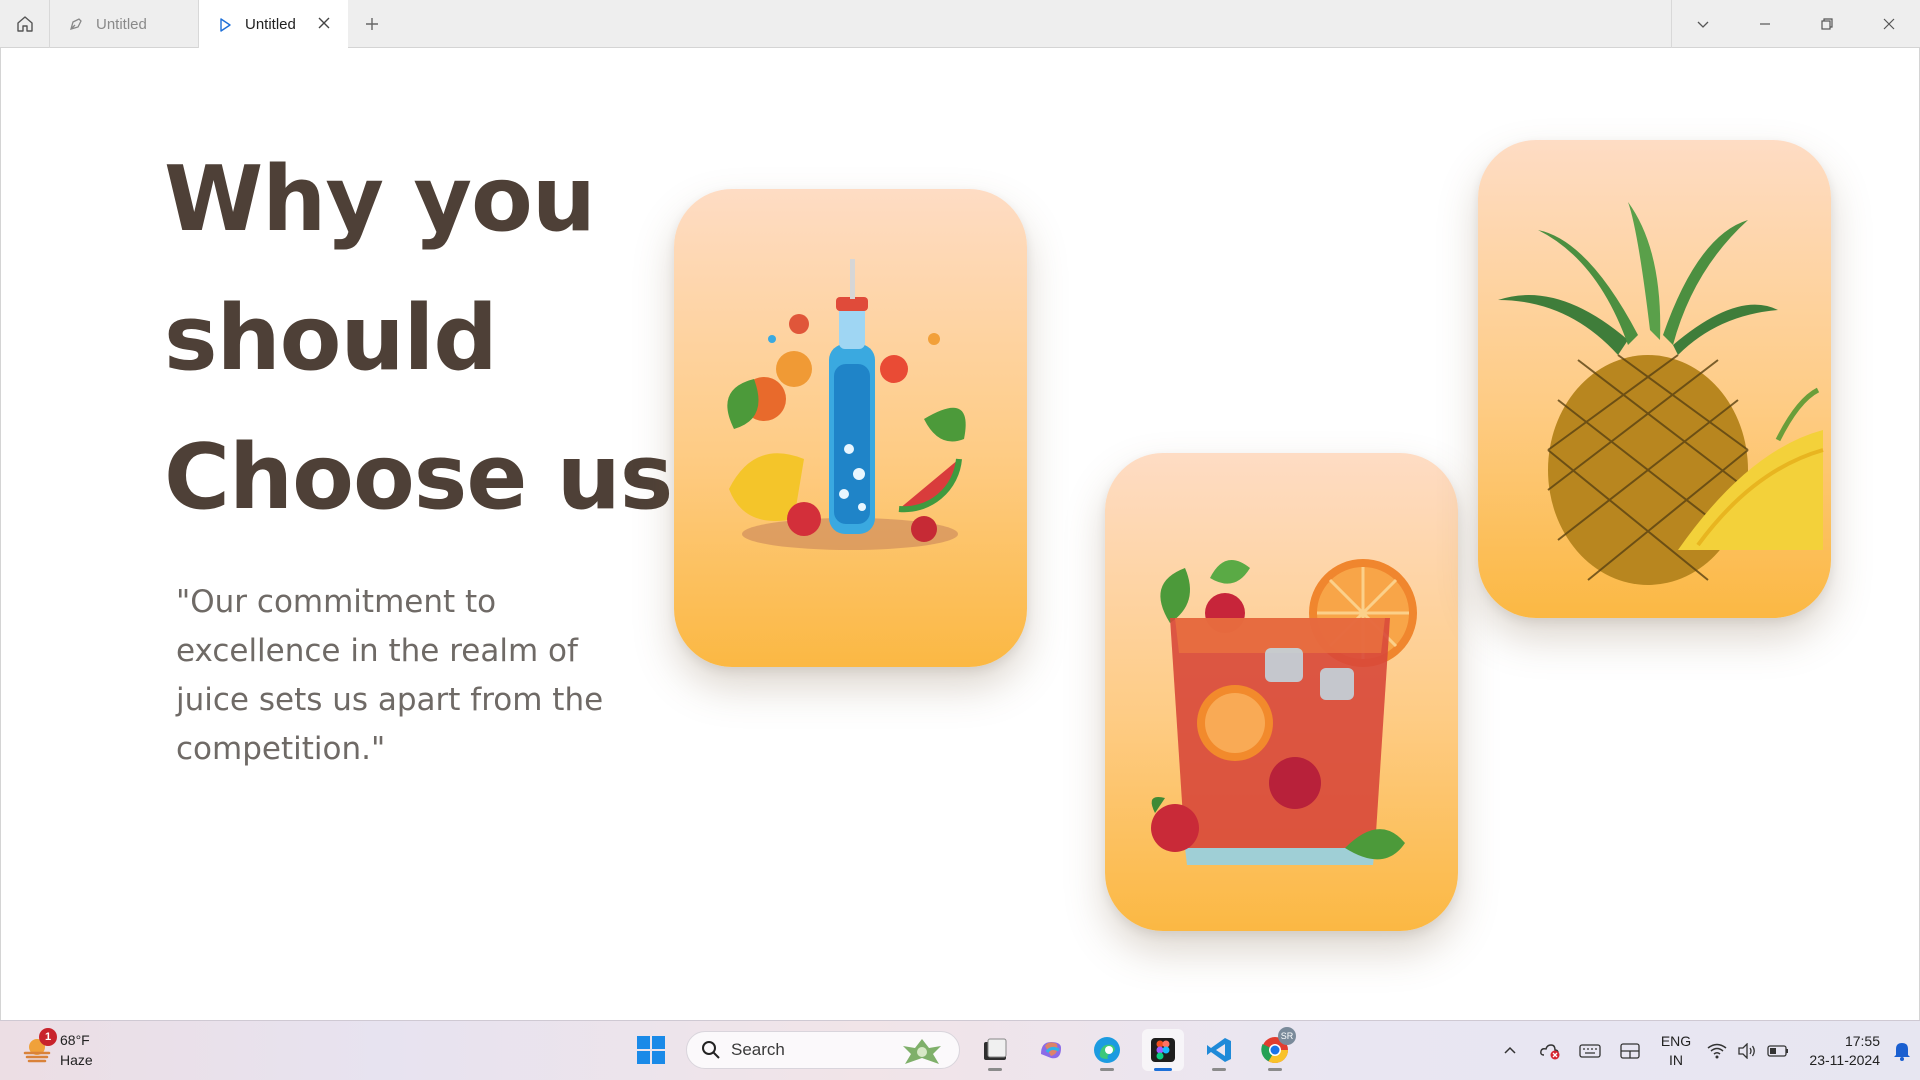  I want to click on windows-icon, so click(651, 1050).